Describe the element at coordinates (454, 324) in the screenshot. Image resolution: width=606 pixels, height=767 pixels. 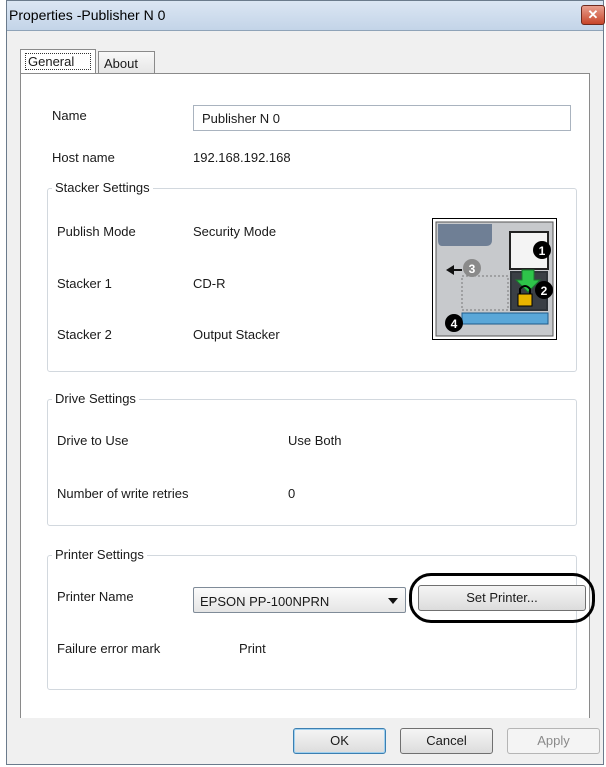
I see `diagram-number-4: 4` at that location.